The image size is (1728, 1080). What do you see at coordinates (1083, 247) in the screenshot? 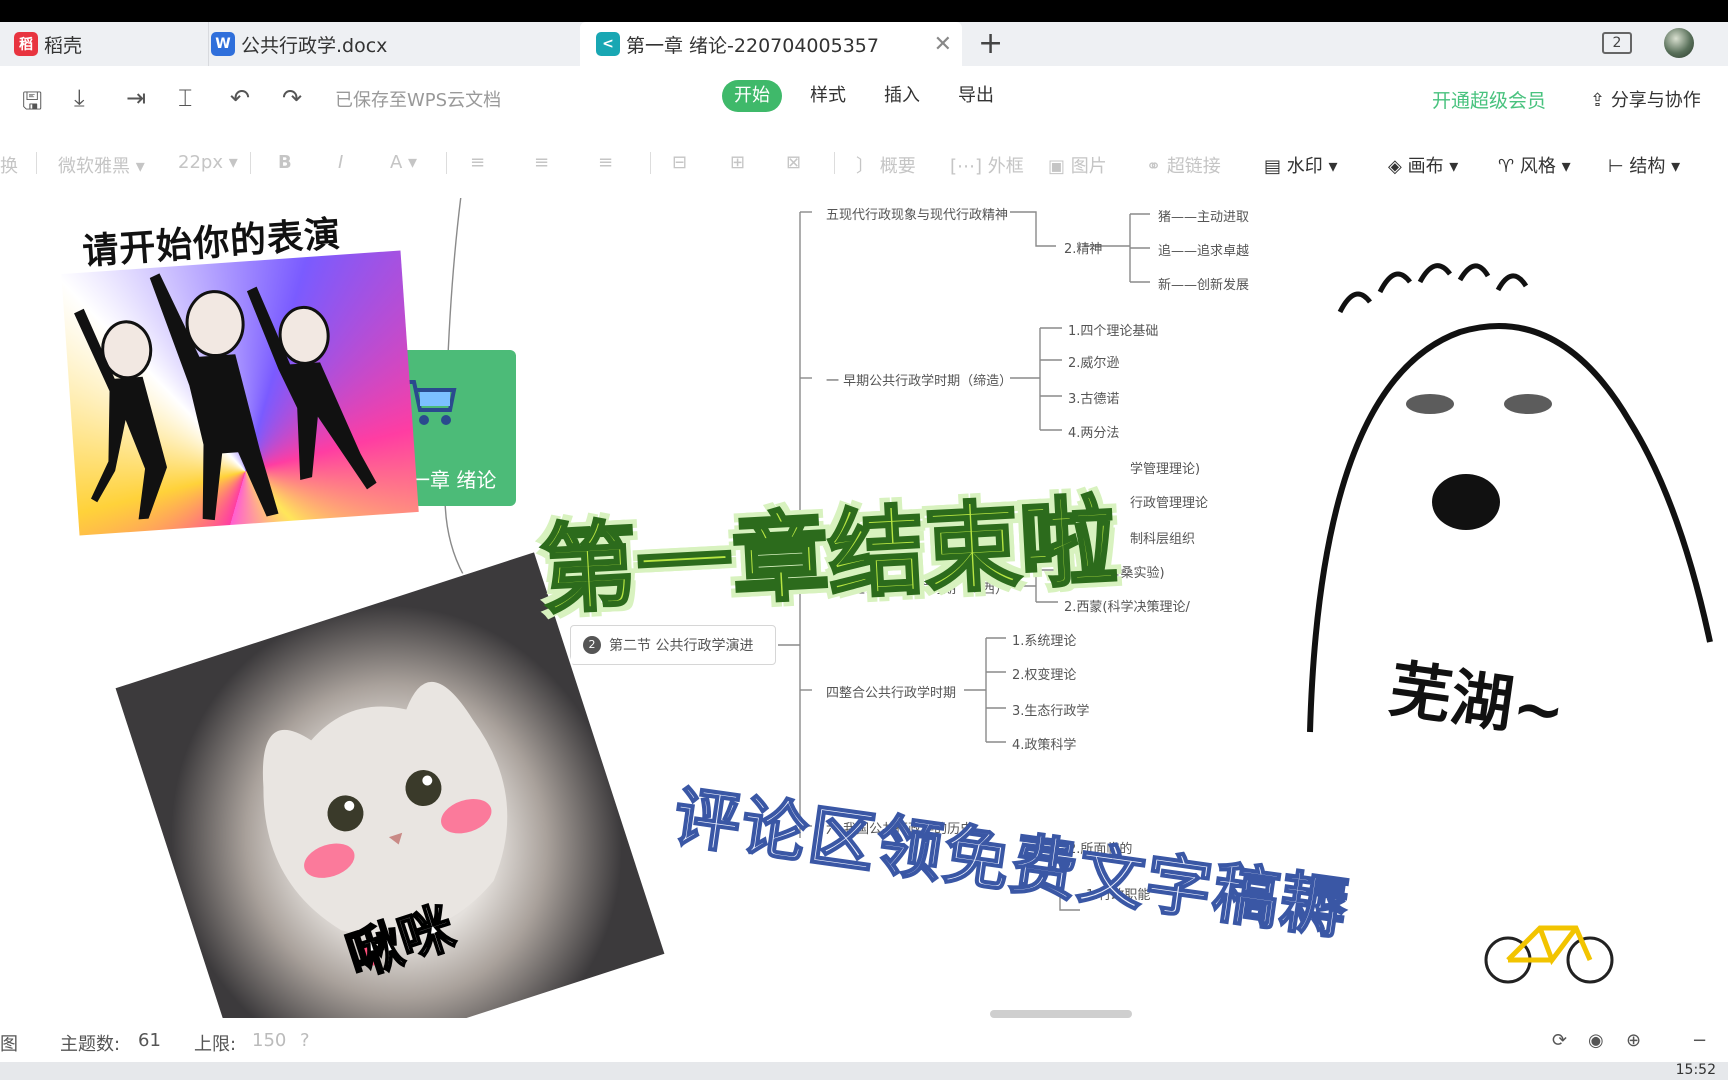
I see `node-spirit: 2.精神` at bounding box center [1083, 247].